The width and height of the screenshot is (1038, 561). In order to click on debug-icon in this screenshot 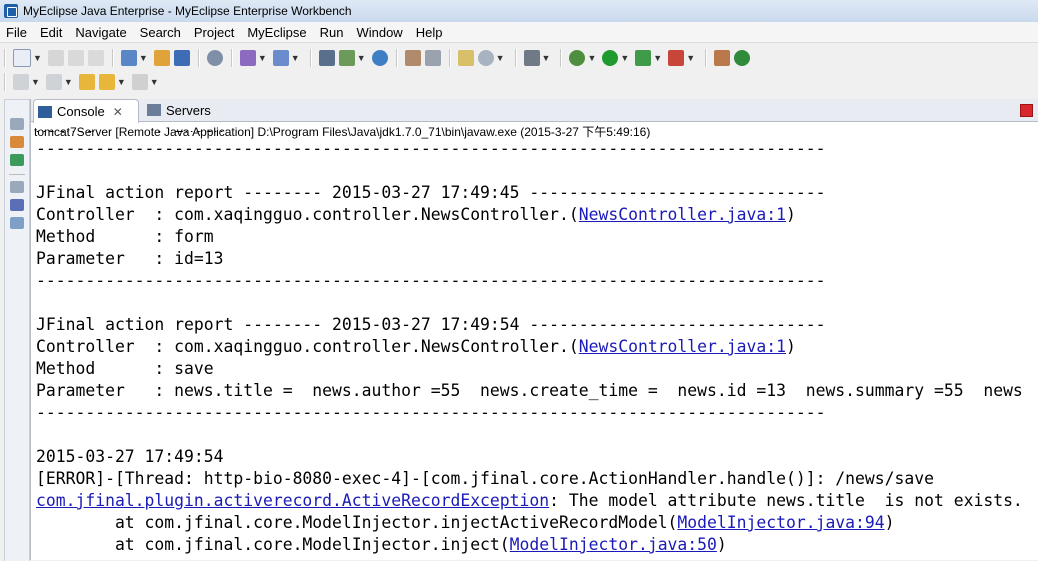, I will do `click(577, 58)`.